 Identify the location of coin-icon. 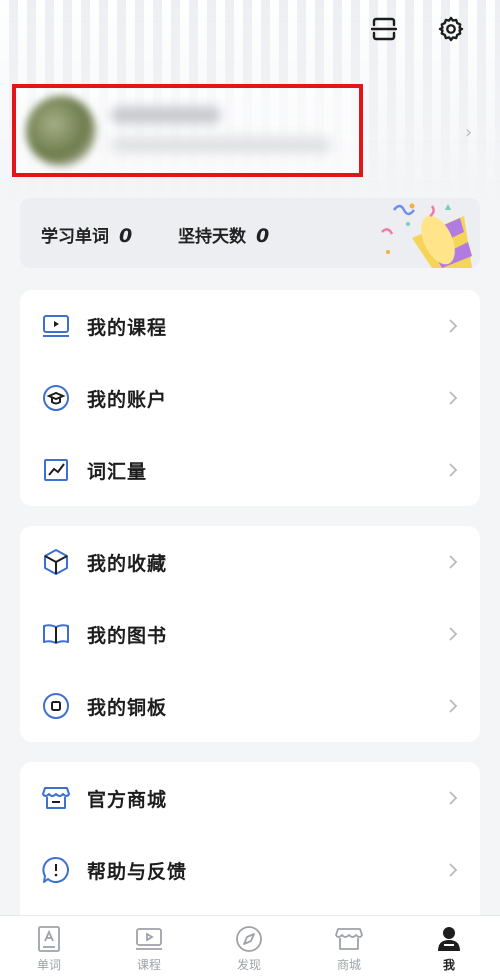
(56, 706).